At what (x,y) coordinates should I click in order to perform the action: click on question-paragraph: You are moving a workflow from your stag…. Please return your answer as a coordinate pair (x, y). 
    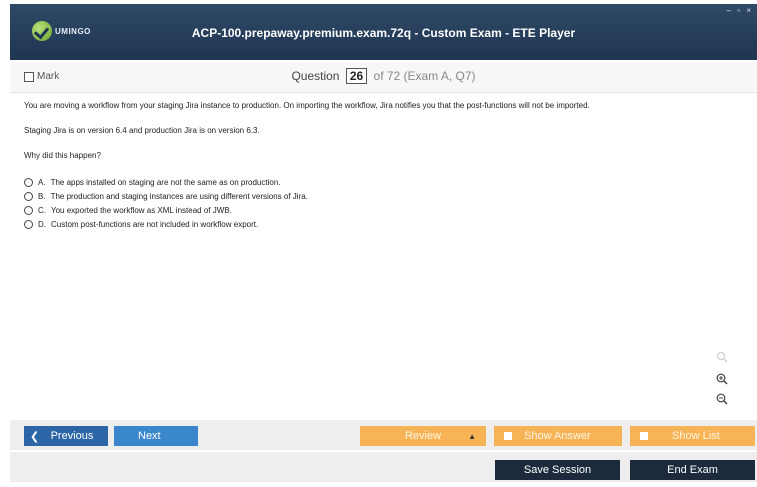
    Looking at the image, I should click on (307, 105).